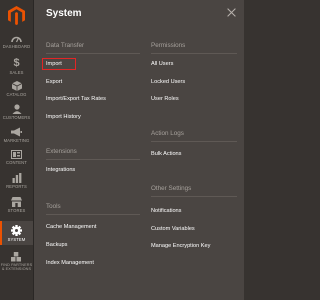  I want to click on link-export: Export, so click(54, 82).